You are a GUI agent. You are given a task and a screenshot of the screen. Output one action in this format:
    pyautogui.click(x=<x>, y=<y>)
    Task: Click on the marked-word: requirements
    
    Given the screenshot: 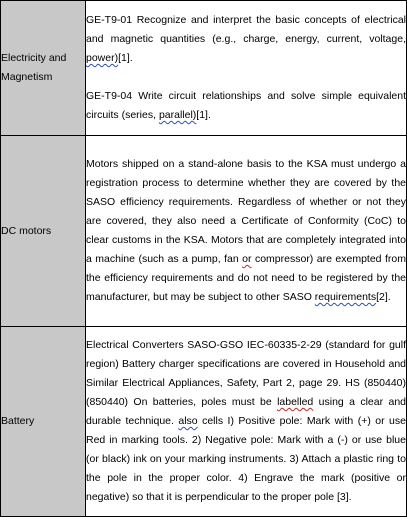 What is the action you would take?
    pyautogui.click(x=345, y=297)
    